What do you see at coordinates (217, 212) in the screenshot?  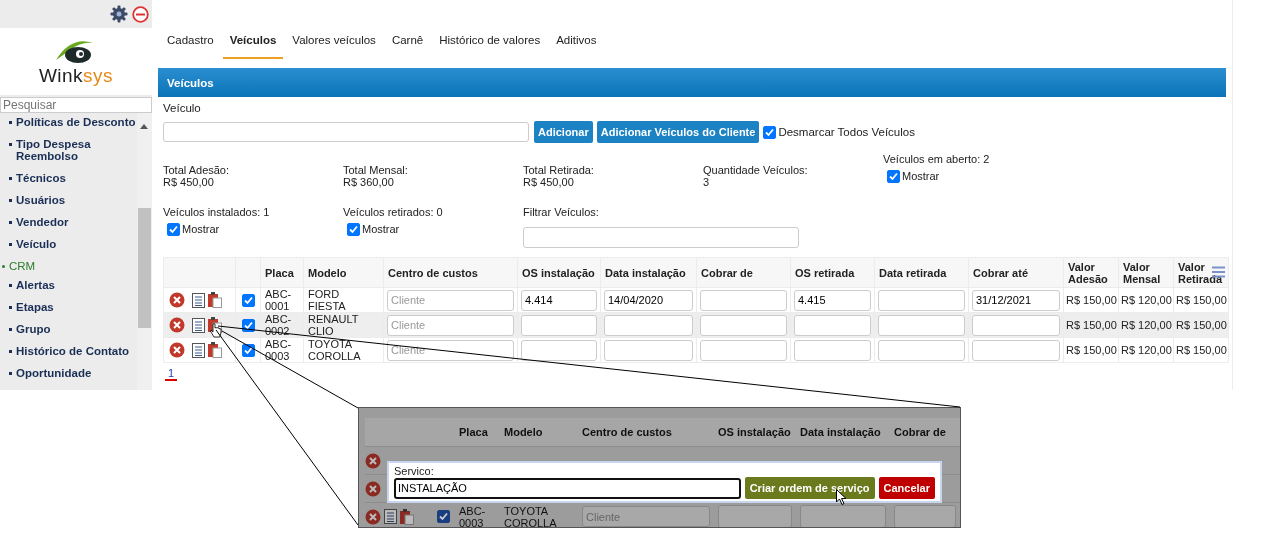 I see `stat-label: Veículos instalados: 1` at bounding box center [217, 212].